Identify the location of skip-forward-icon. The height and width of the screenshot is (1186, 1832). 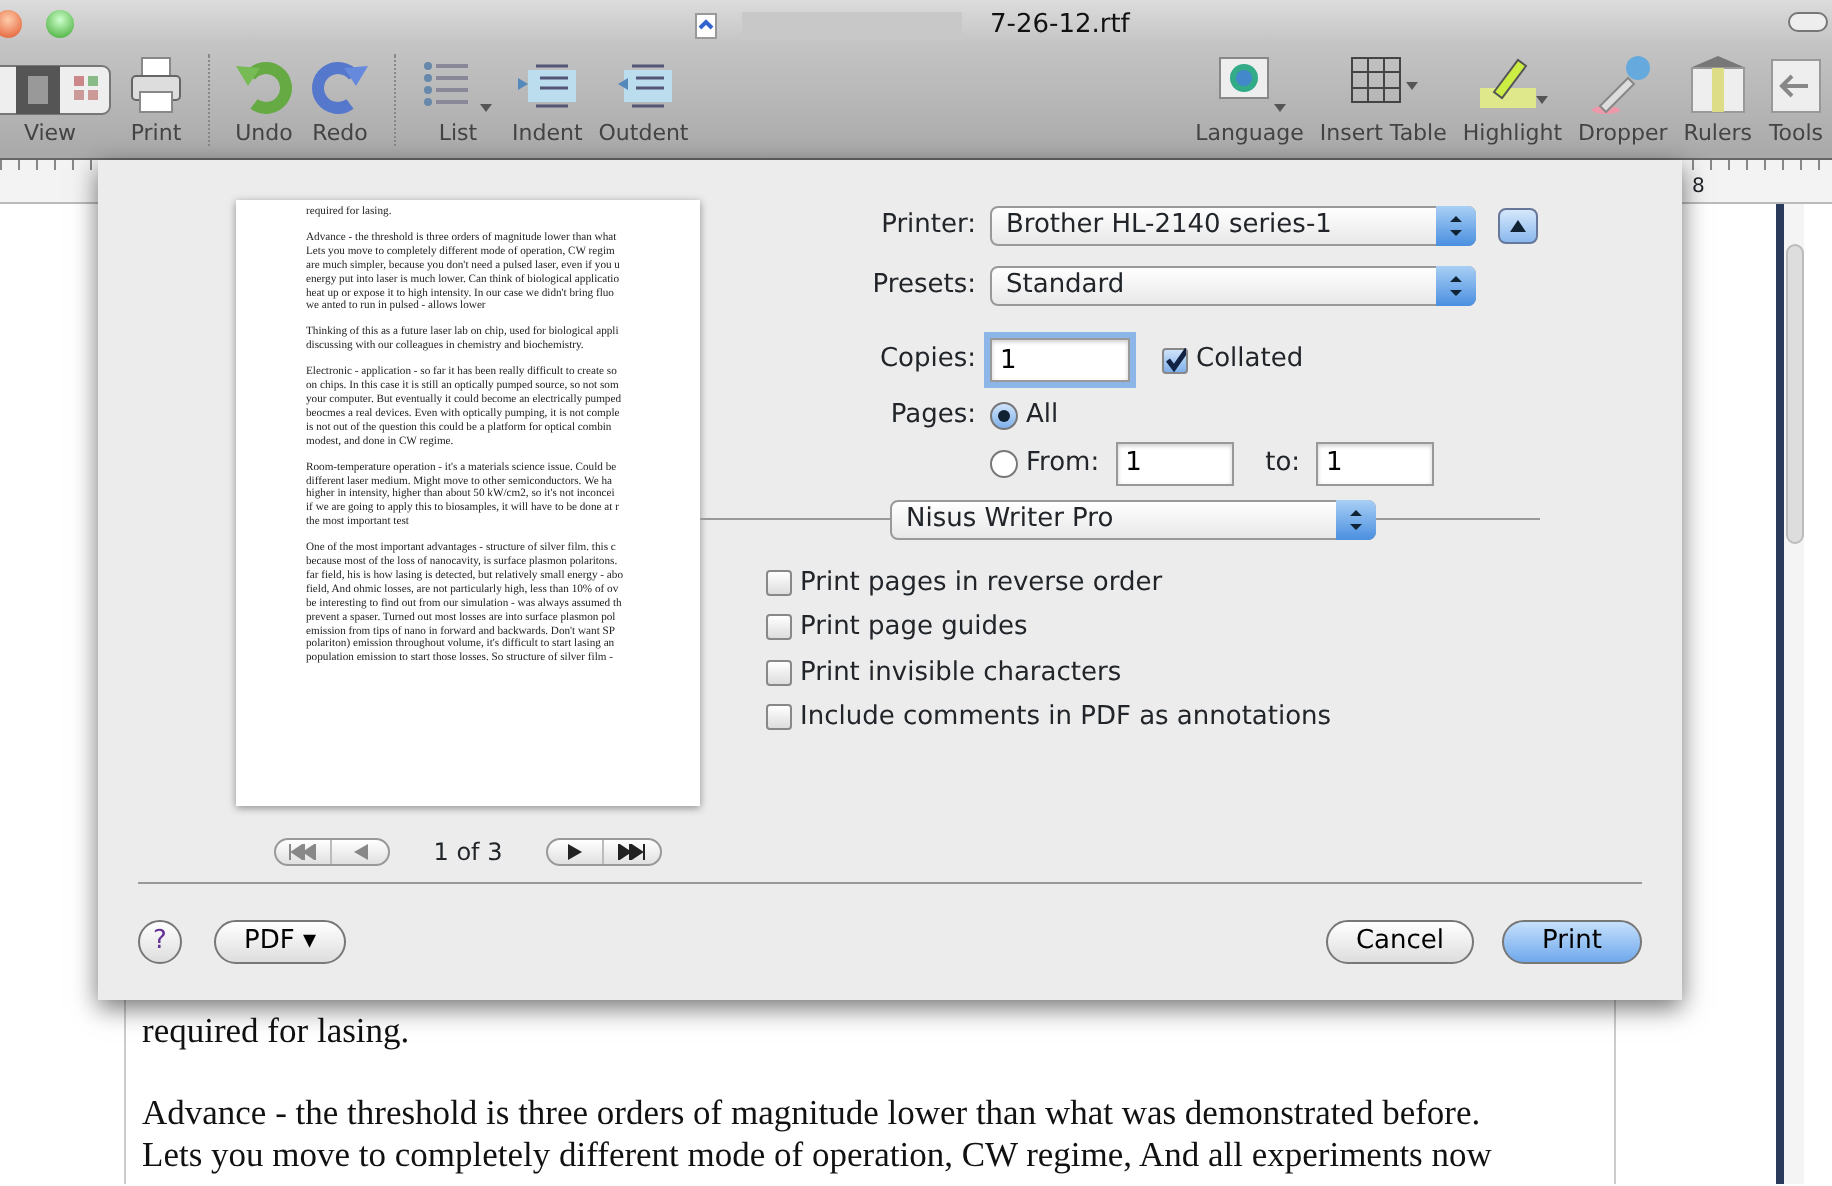
(632, 852).